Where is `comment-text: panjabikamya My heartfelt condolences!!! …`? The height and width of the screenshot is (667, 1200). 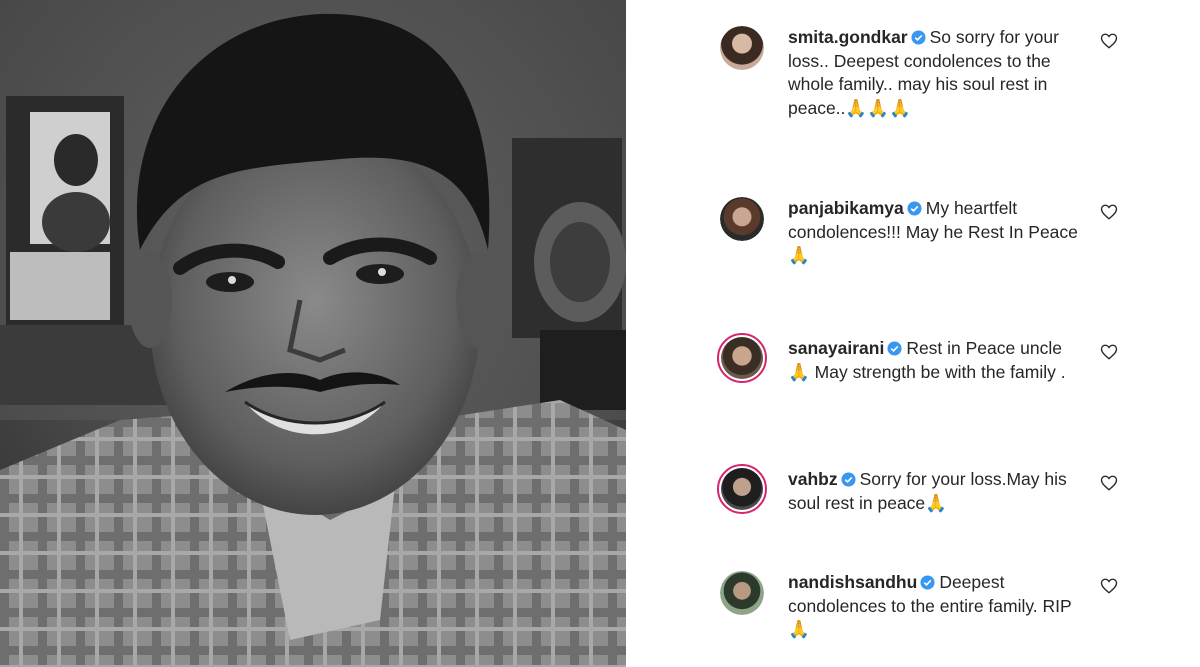 comment-text: panjabikamya My heartfelt condolences!!! … is located at coordinates (938, 232).